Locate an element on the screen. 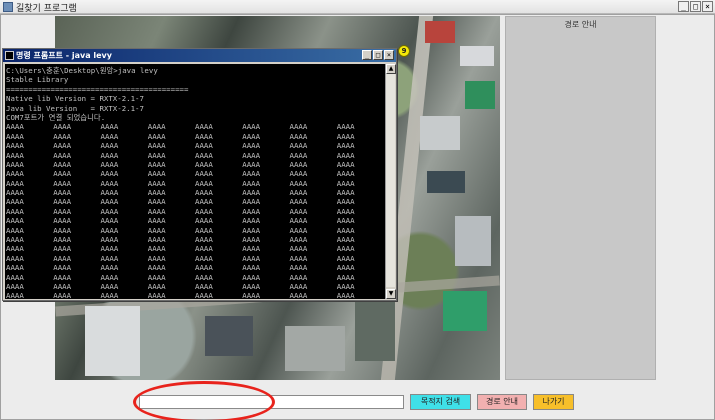 This screenshot has width=715, height=420. scroll-up-icon: ▲ is located at coordinates (391, 69).